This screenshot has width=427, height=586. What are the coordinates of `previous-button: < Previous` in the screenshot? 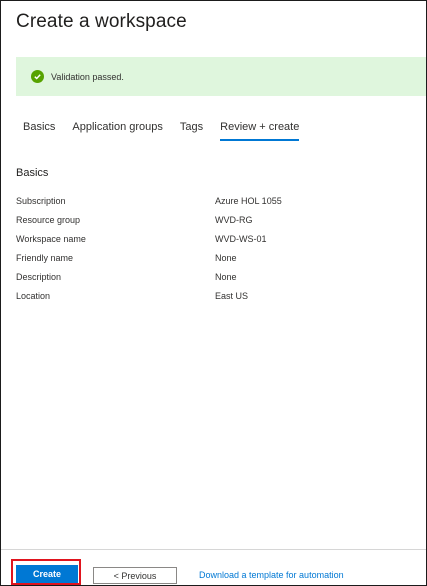 It's located at (135, 575).